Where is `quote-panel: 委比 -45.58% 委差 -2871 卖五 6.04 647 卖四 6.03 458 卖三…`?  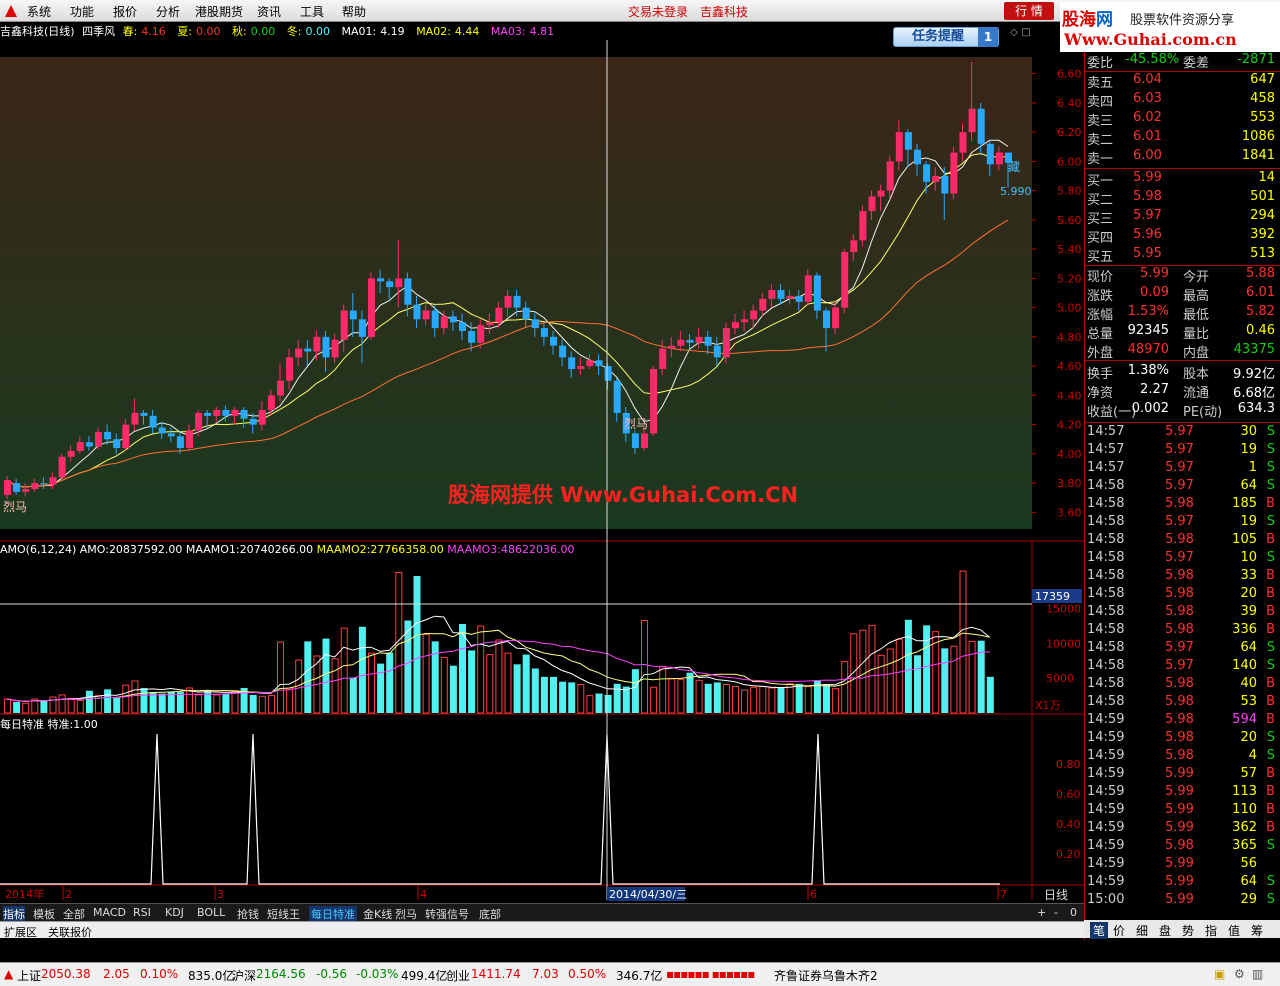
quote-panel: 委比 -45.58% 委差 -2871 卖五 6.04 647 卖四 6.03 458 卖三… is located at coordinates (1182, 496).